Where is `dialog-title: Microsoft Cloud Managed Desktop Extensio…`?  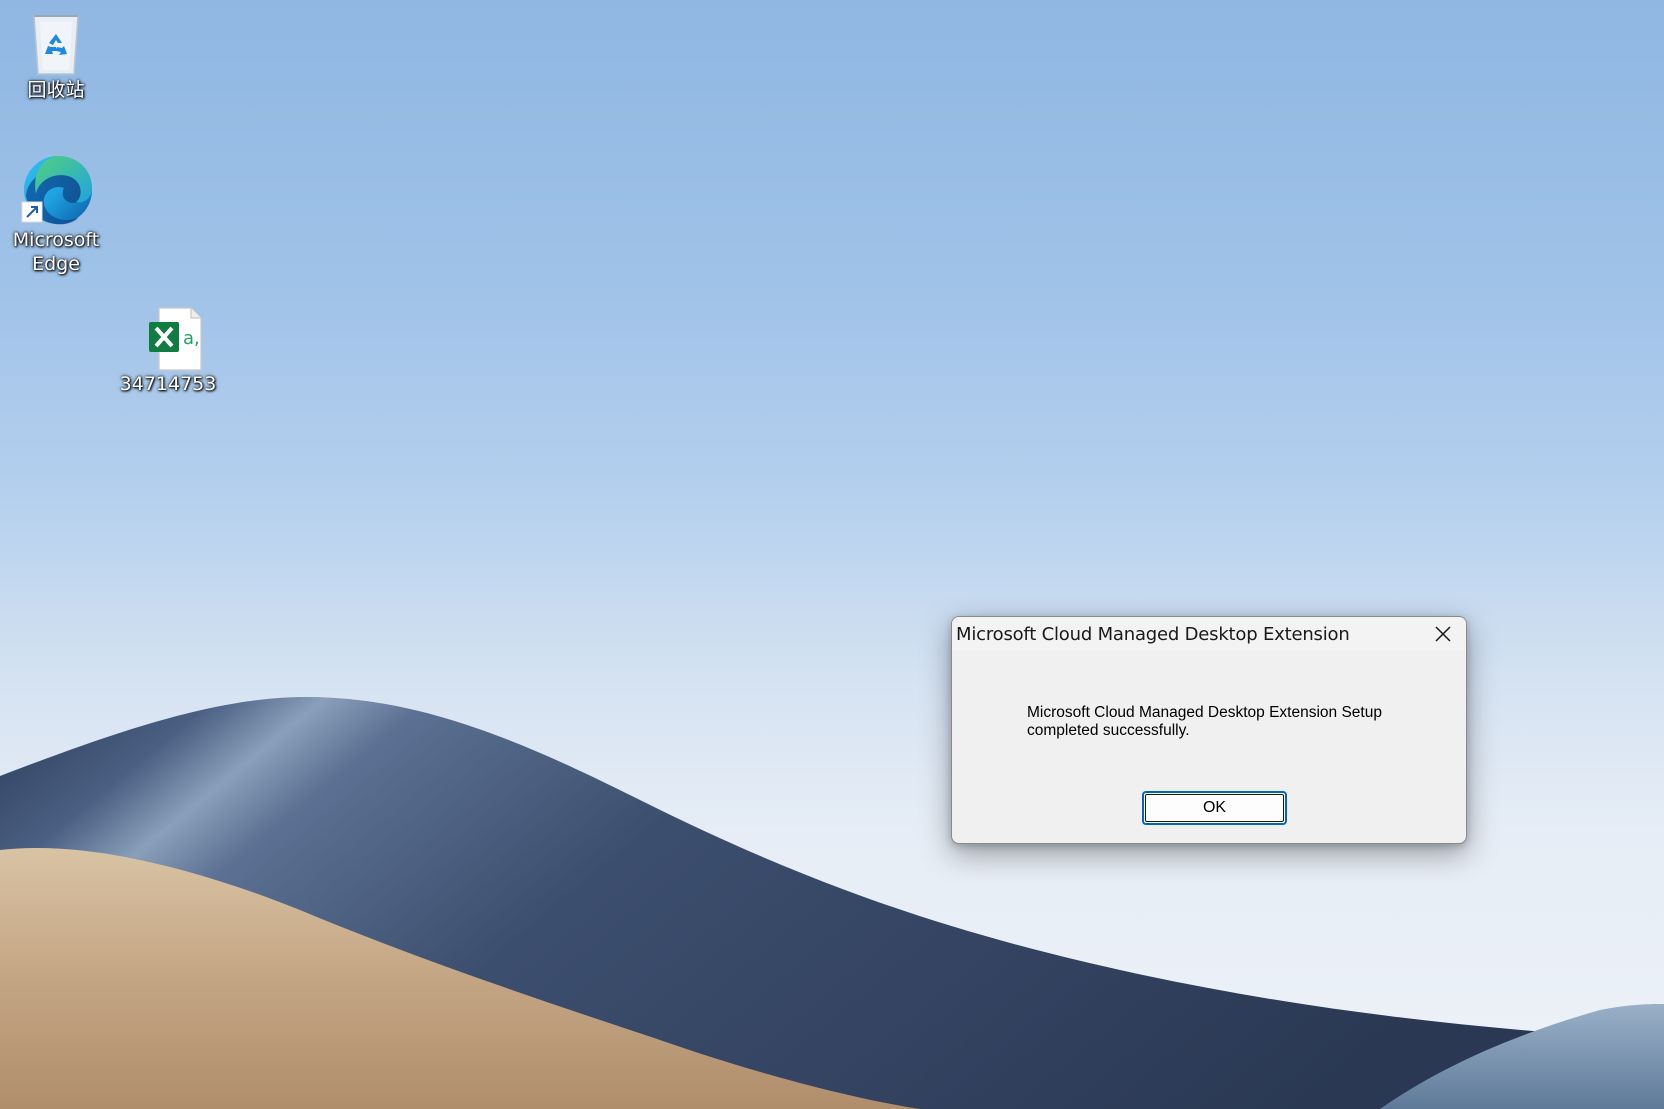 dialog-title: Microsoft Cloud Managed Desktop Extensio… is located at coordinates (1153, 634).